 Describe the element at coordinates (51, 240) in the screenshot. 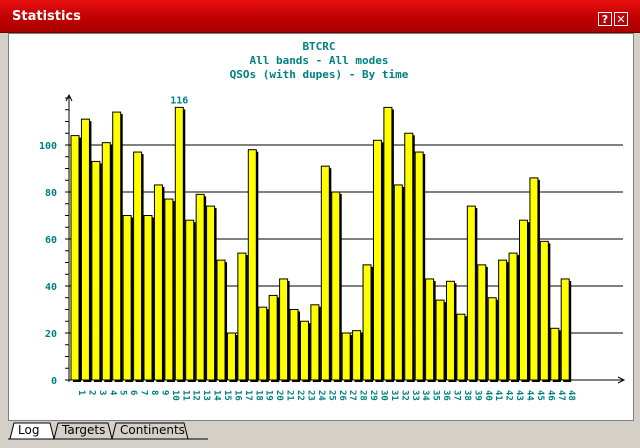

I see `y-tick-label: 60` at that location.